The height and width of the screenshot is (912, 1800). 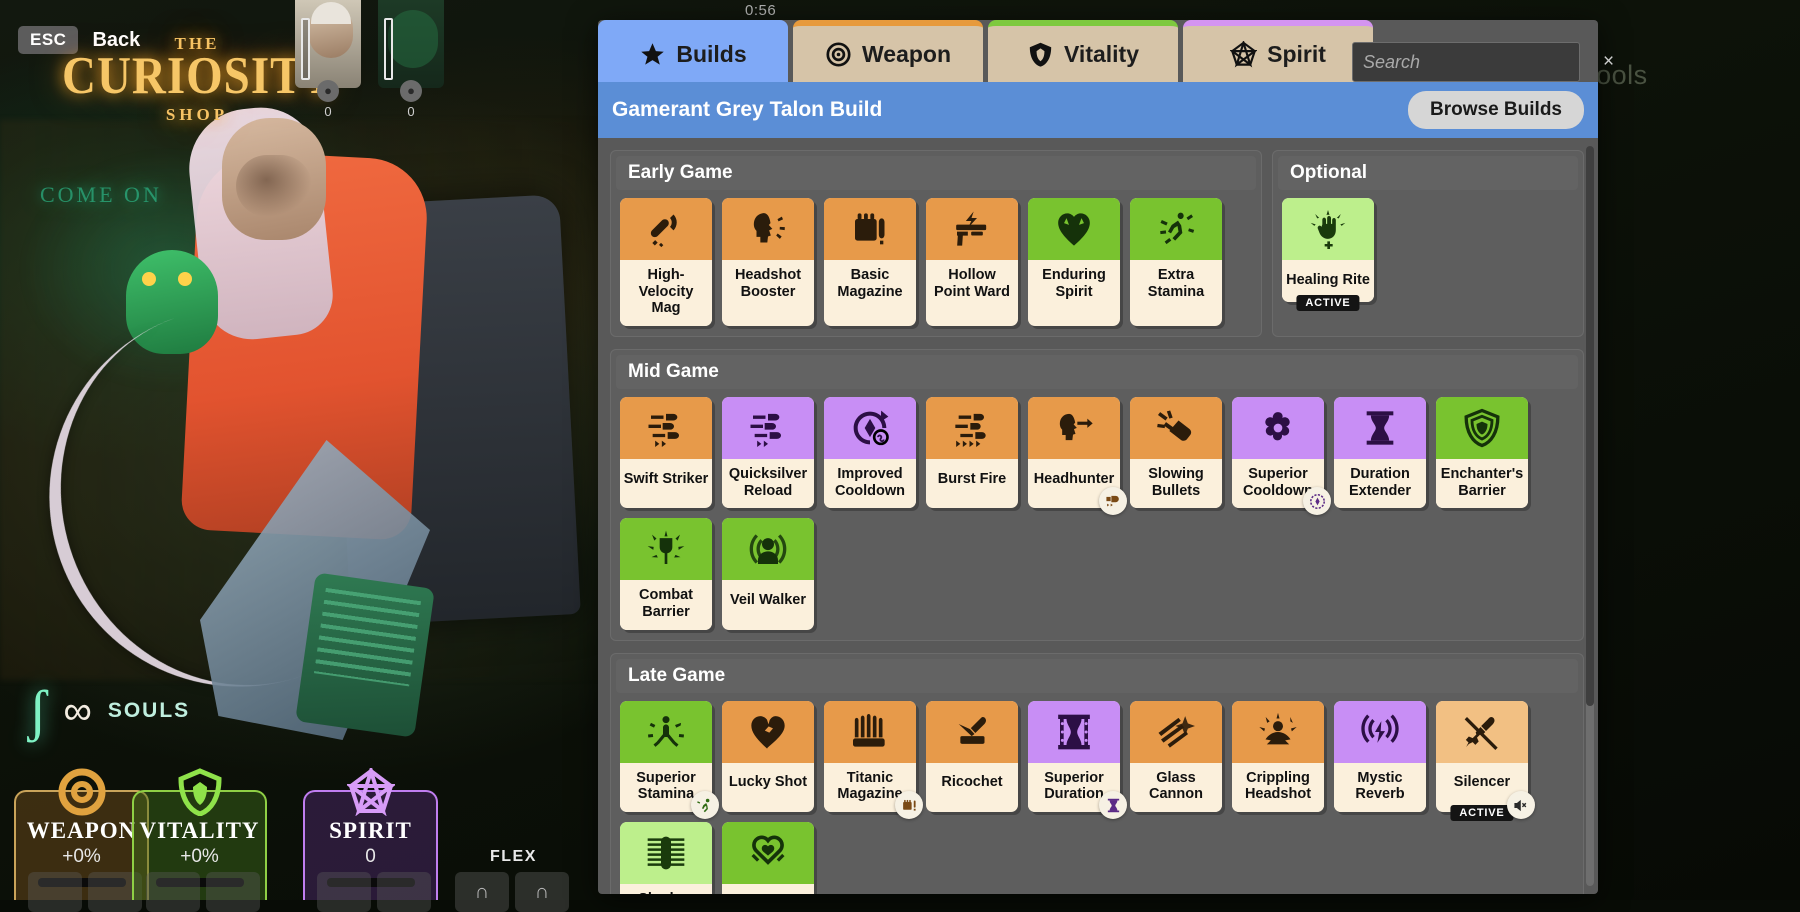 I want to click on leech-heart-icon, so click(x=768, y=853).